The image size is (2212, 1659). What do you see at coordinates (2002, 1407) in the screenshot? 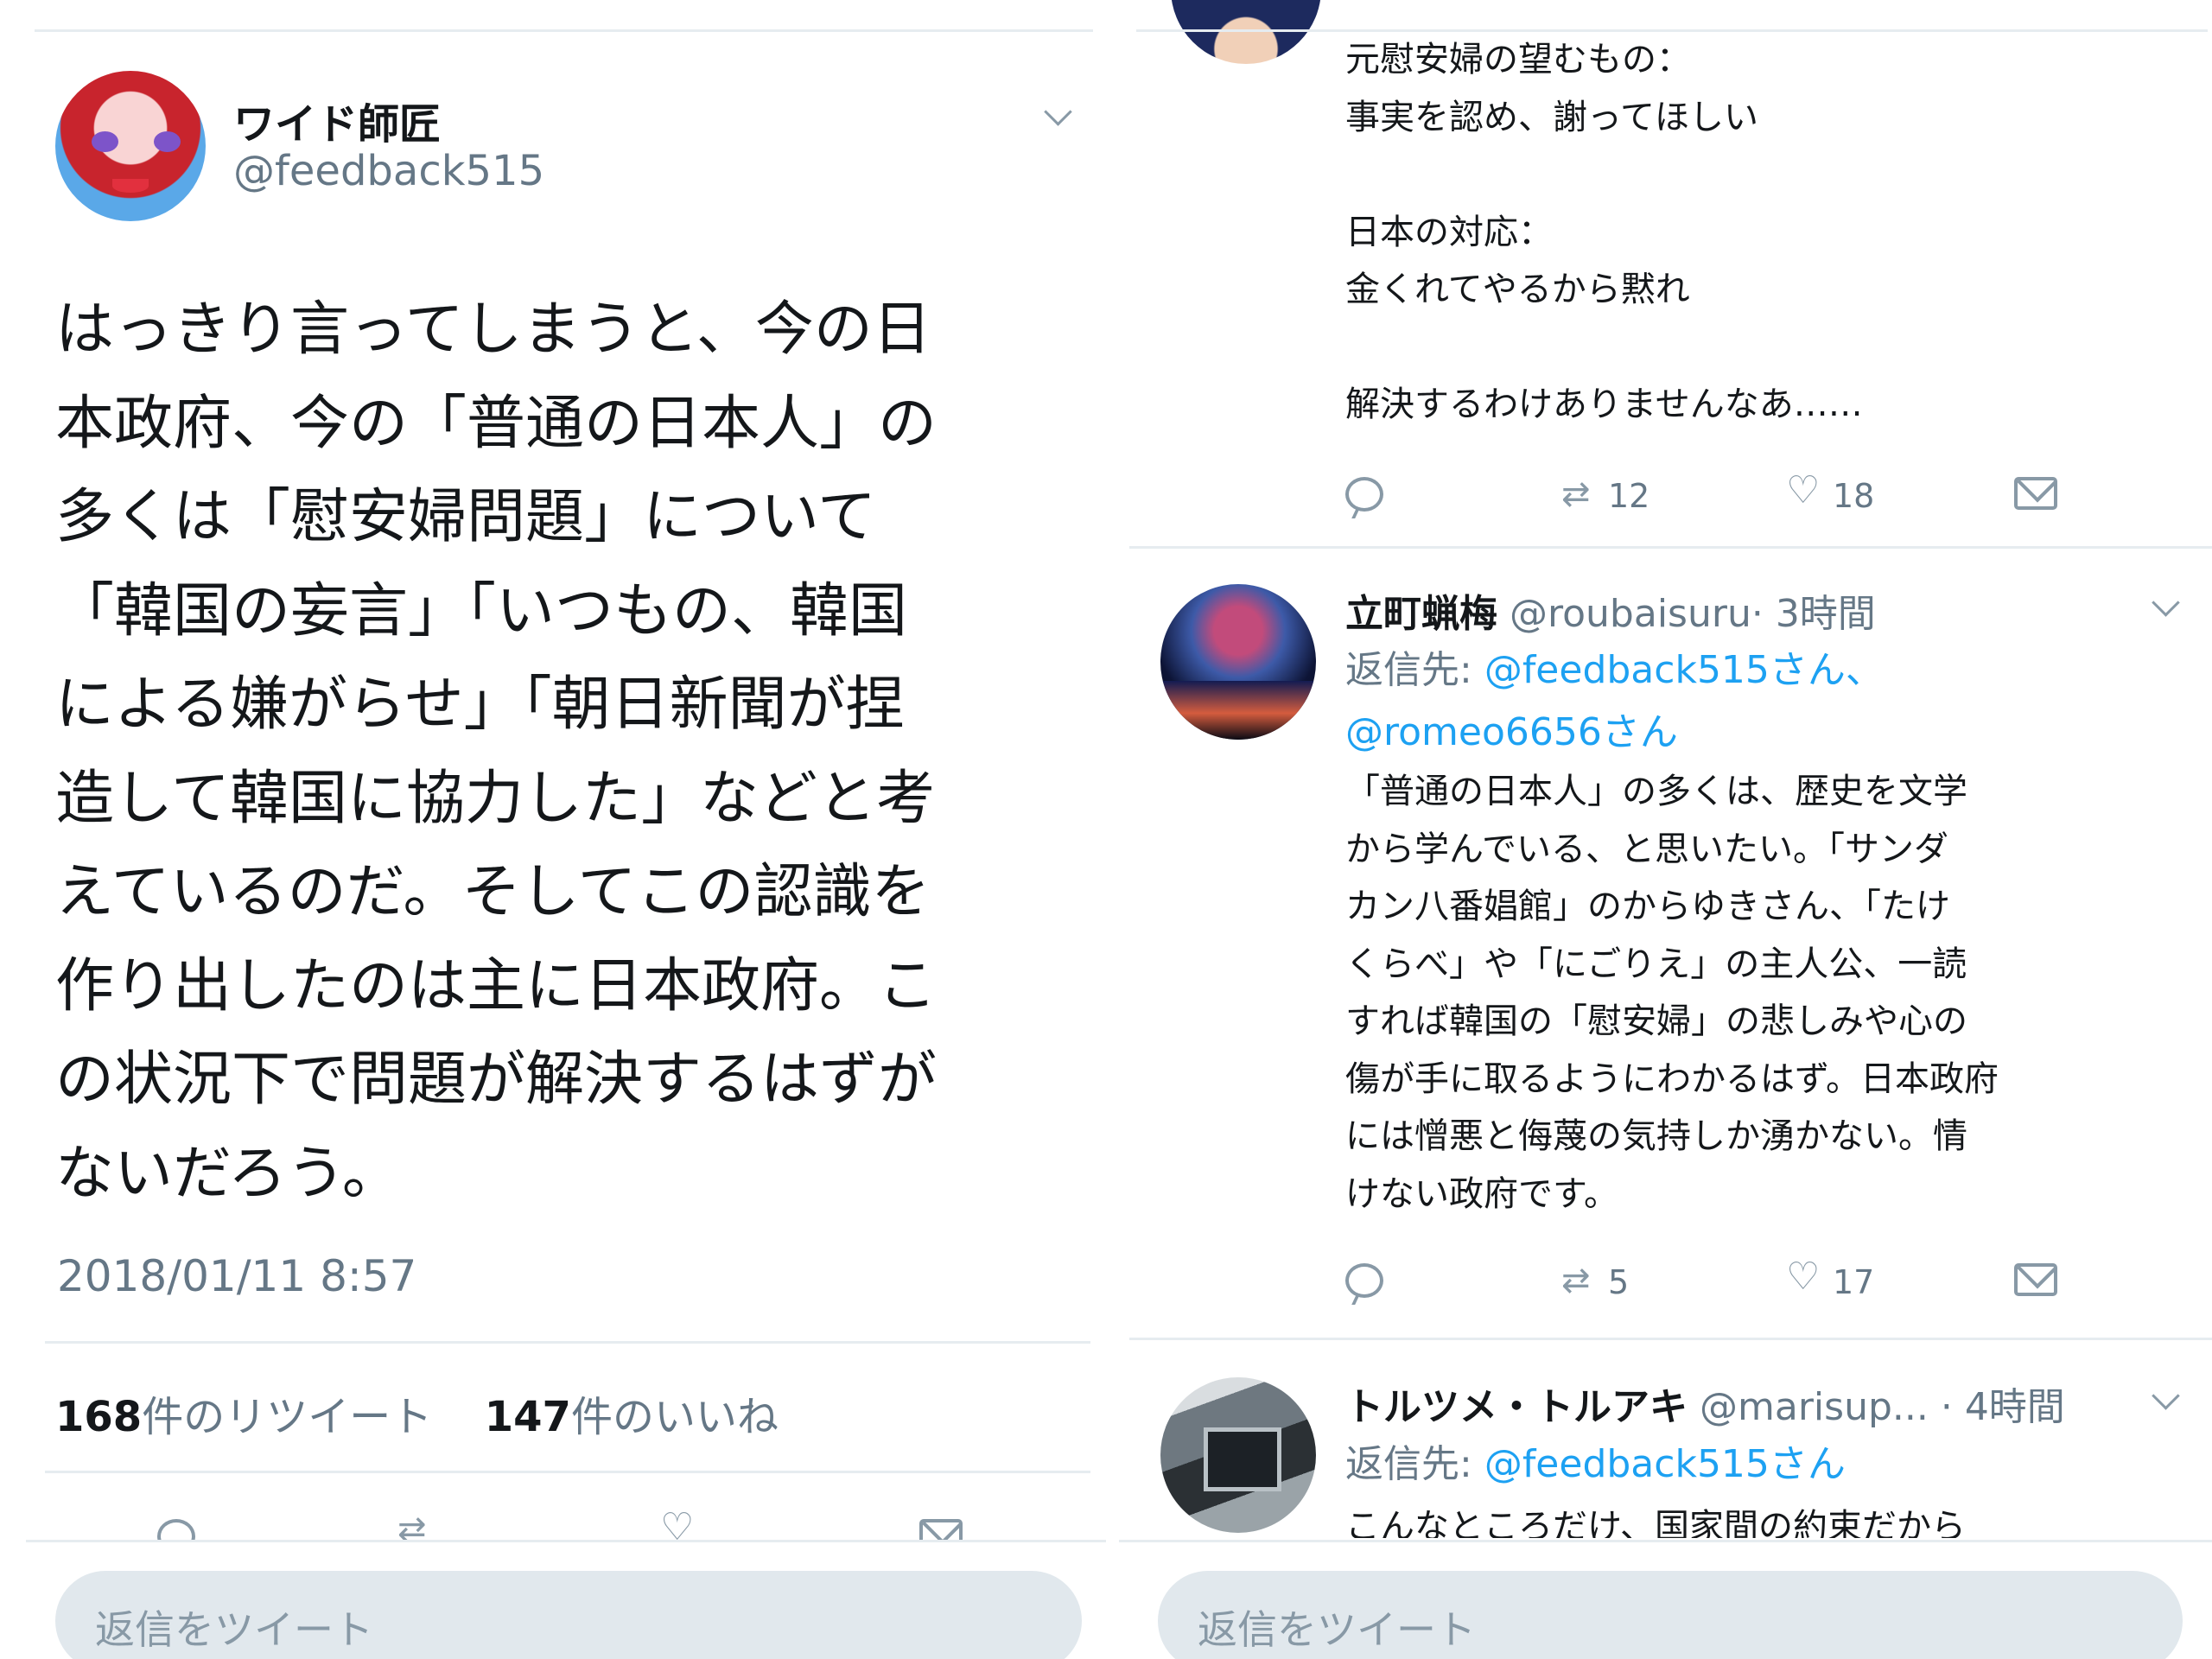
I see `tweet-time: · 4時間` at bounding box center [2002, 1407].